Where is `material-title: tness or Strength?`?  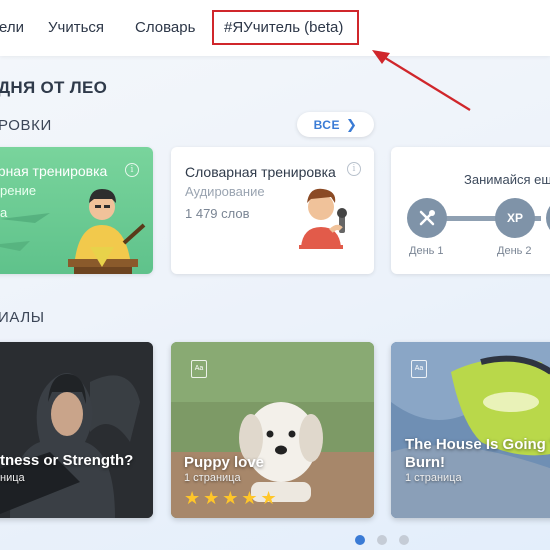
material-title: tness or Strength? is located at coordinates (67, 460).